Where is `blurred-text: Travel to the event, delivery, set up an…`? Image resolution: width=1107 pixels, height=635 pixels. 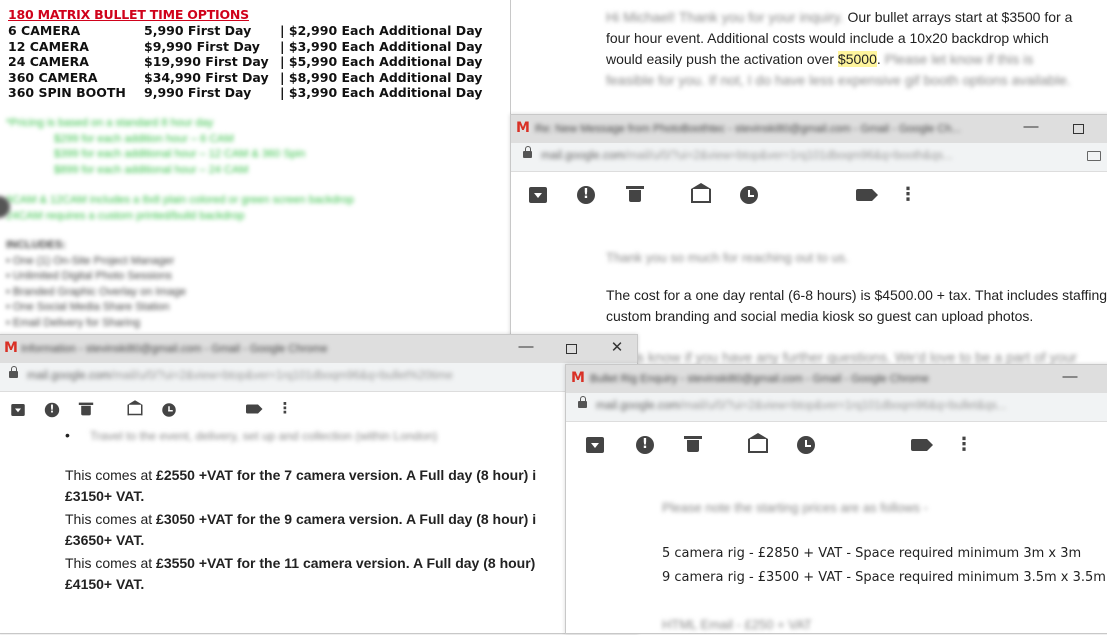
blurred-text: Travel to the event, delivery, set up an… is located at coordinates (263, 436).